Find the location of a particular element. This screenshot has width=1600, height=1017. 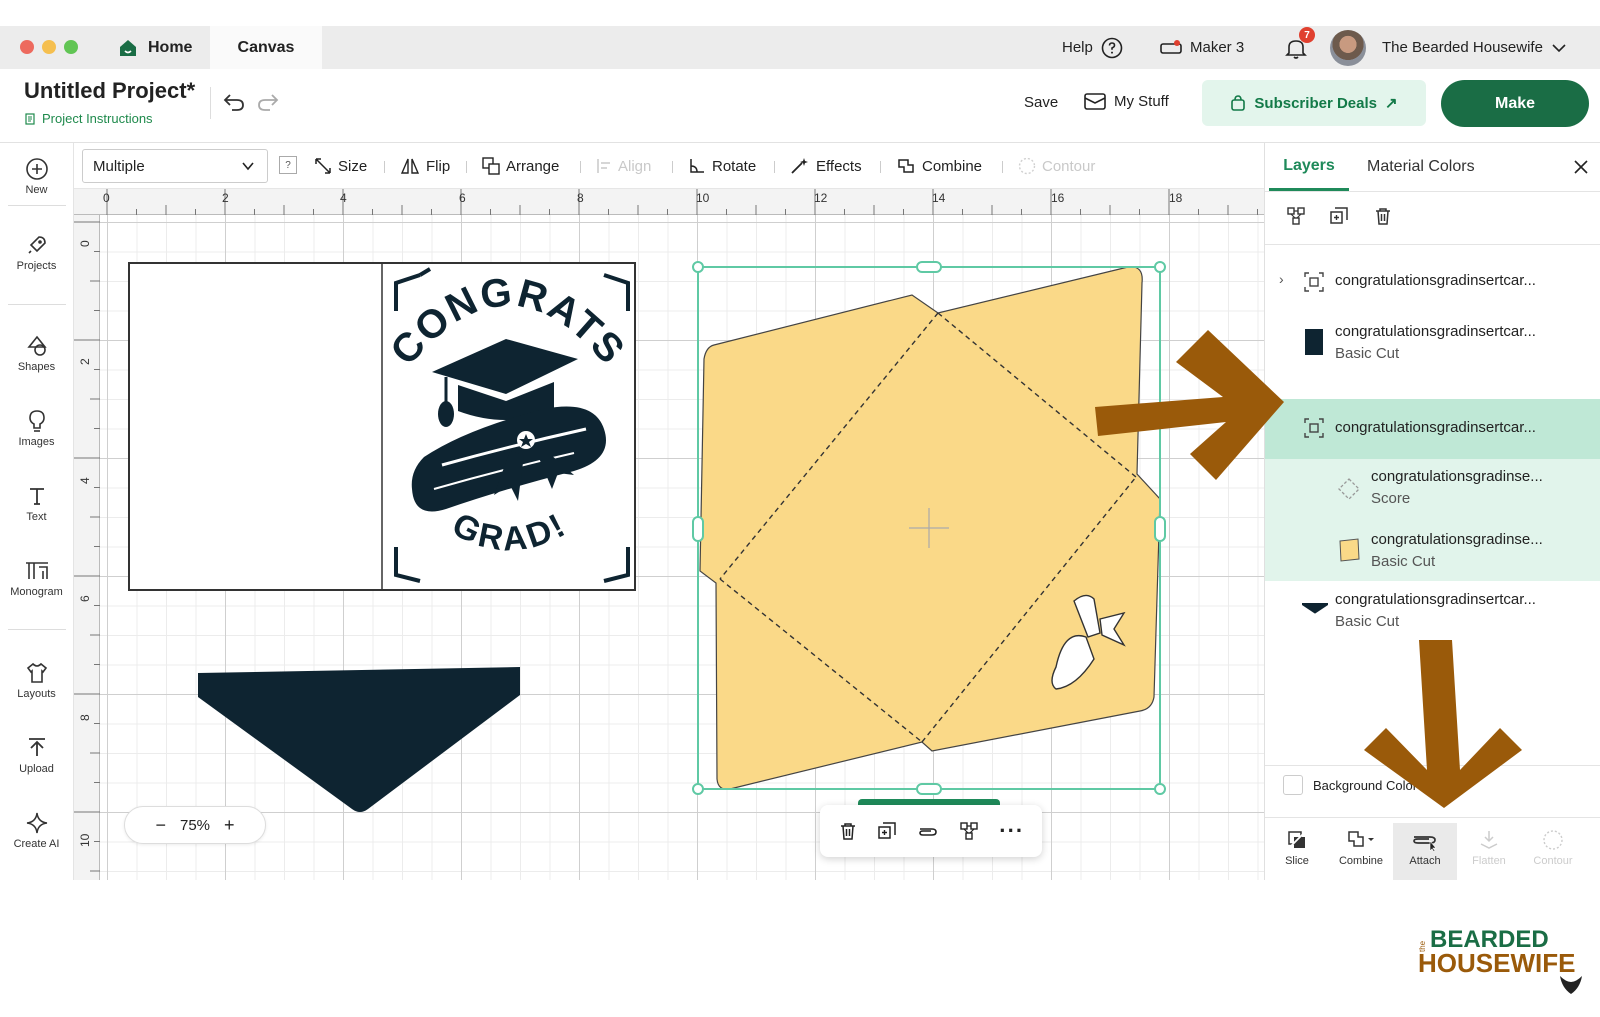

size-button: Size is located at coordinates (340, 166).